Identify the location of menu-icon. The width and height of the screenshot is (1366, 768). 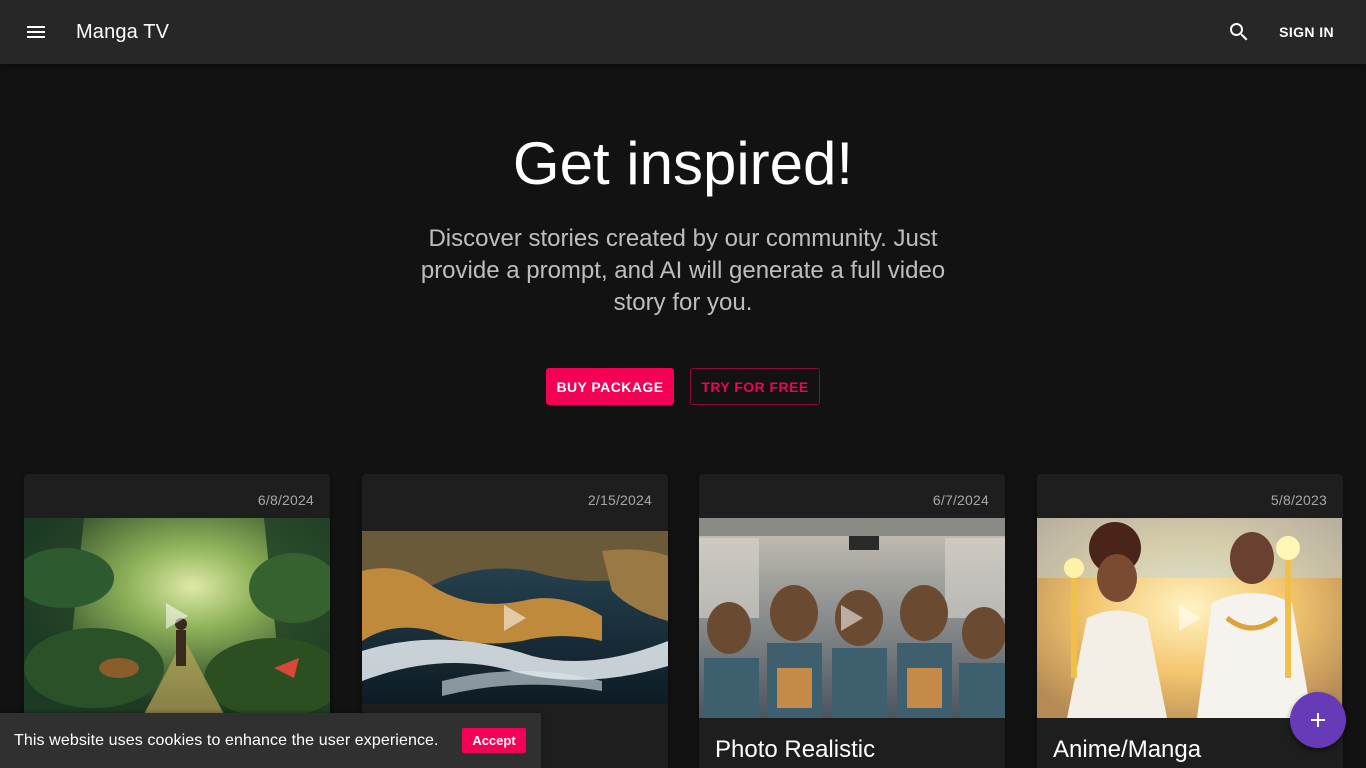
(36, 32).